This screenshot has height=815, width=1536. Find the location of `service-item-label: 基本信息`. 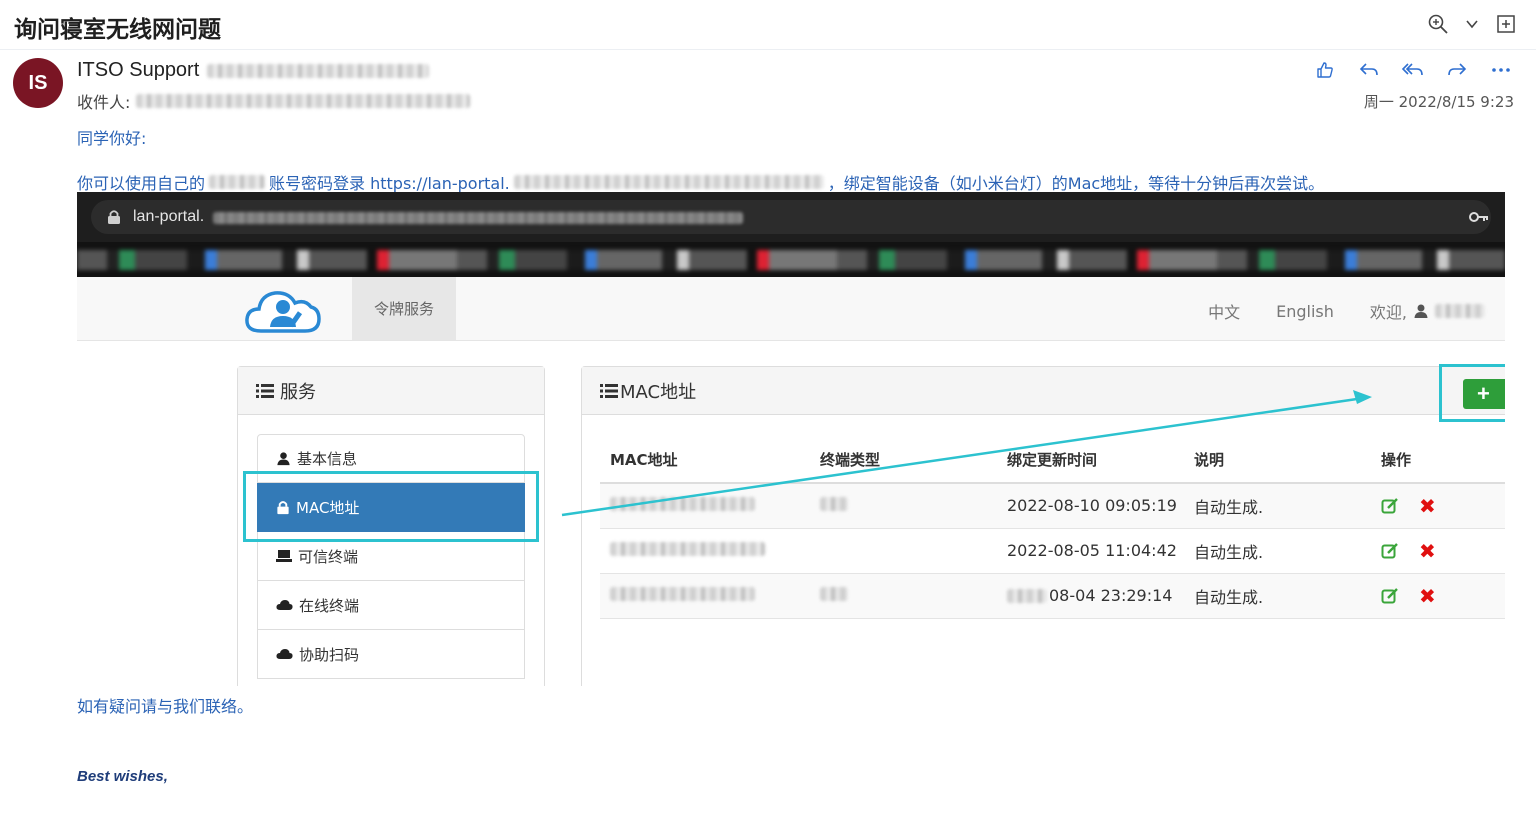

service-item-label: 基本信息 is located at coordinates (327, 459).